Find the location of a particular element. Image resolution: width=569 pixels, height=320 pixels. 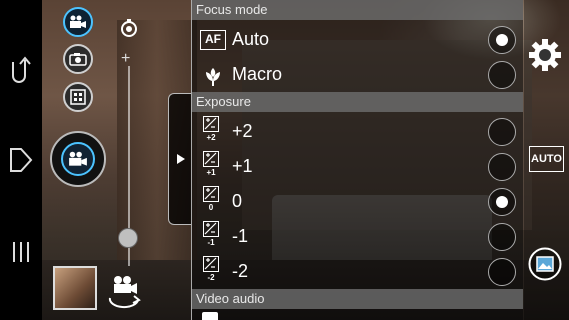

video-audio-option-icon is located at coordinates (210, 316).